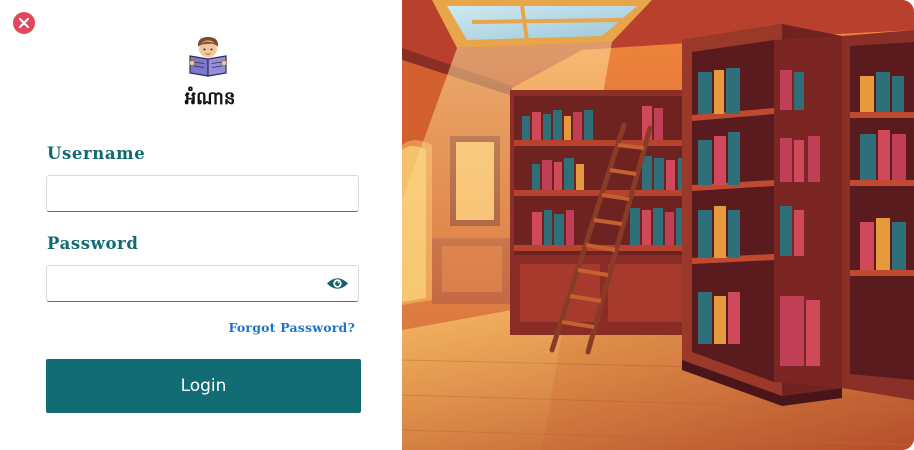  I want to click on username-input, so click(202, 193).